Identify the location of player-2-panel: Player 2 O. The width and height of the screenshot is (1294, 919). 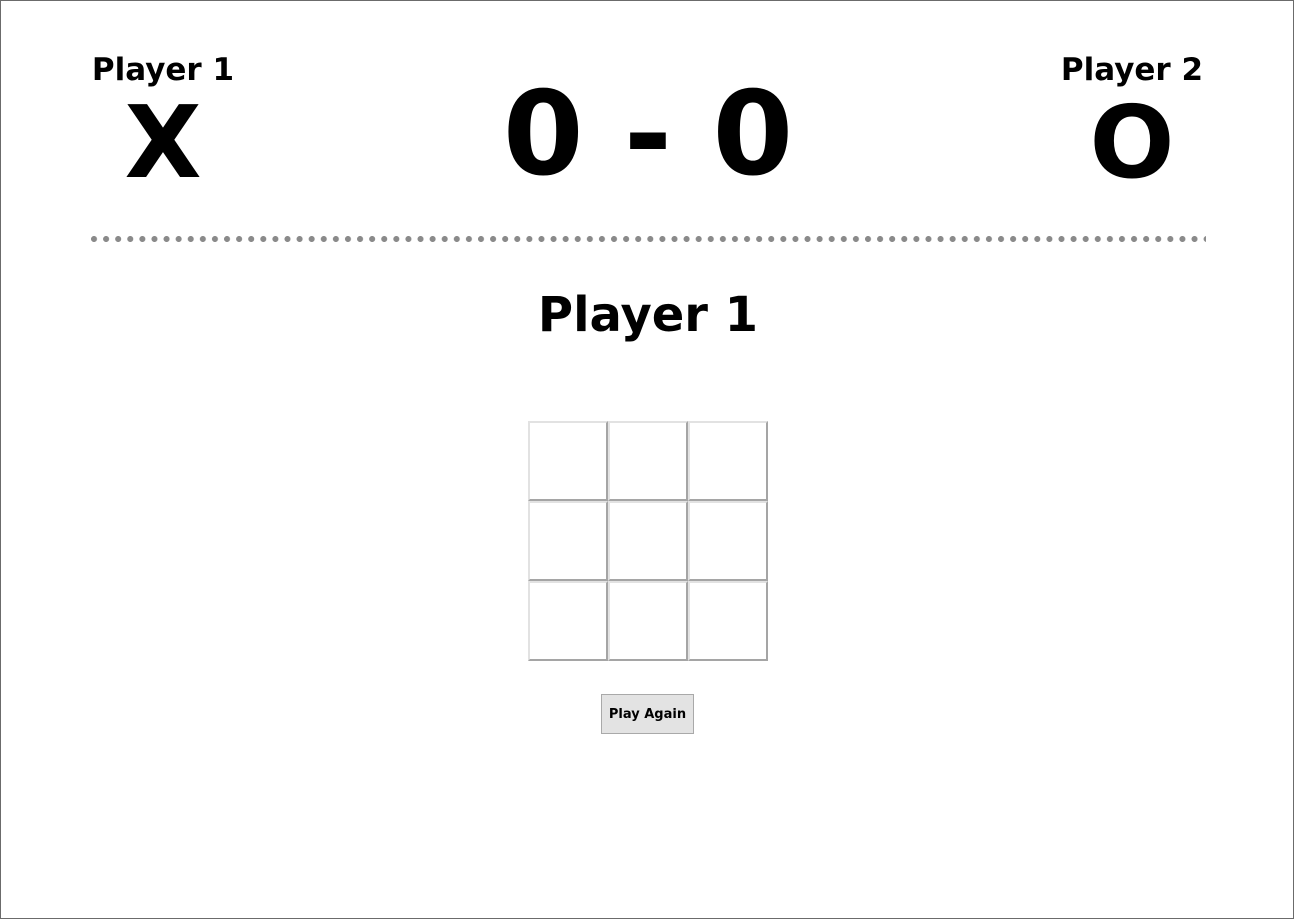
(1132, 122).